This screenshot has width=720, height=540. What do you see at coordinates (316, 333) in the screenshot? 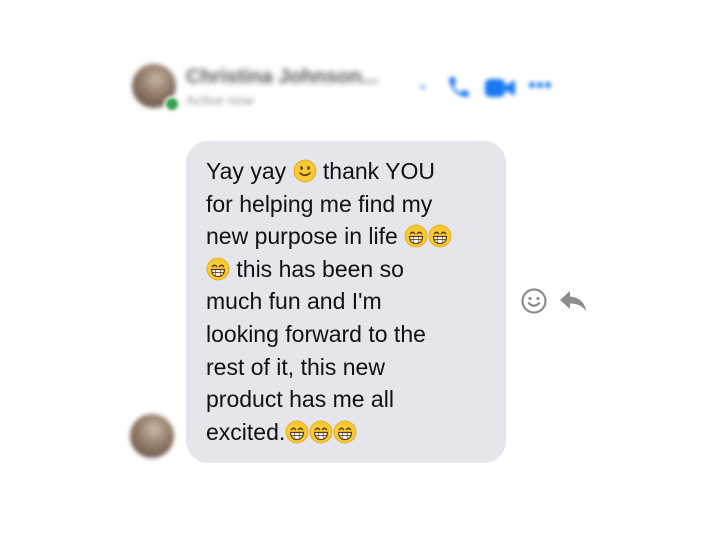
I see `message-text: looking forward to the` at bounding box center [316, 333].